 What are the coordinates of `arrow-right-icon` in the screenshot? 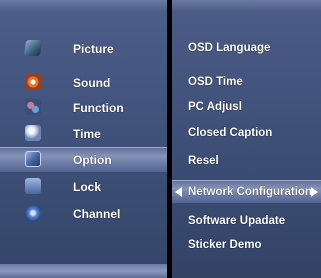 It's located at (314, 192).